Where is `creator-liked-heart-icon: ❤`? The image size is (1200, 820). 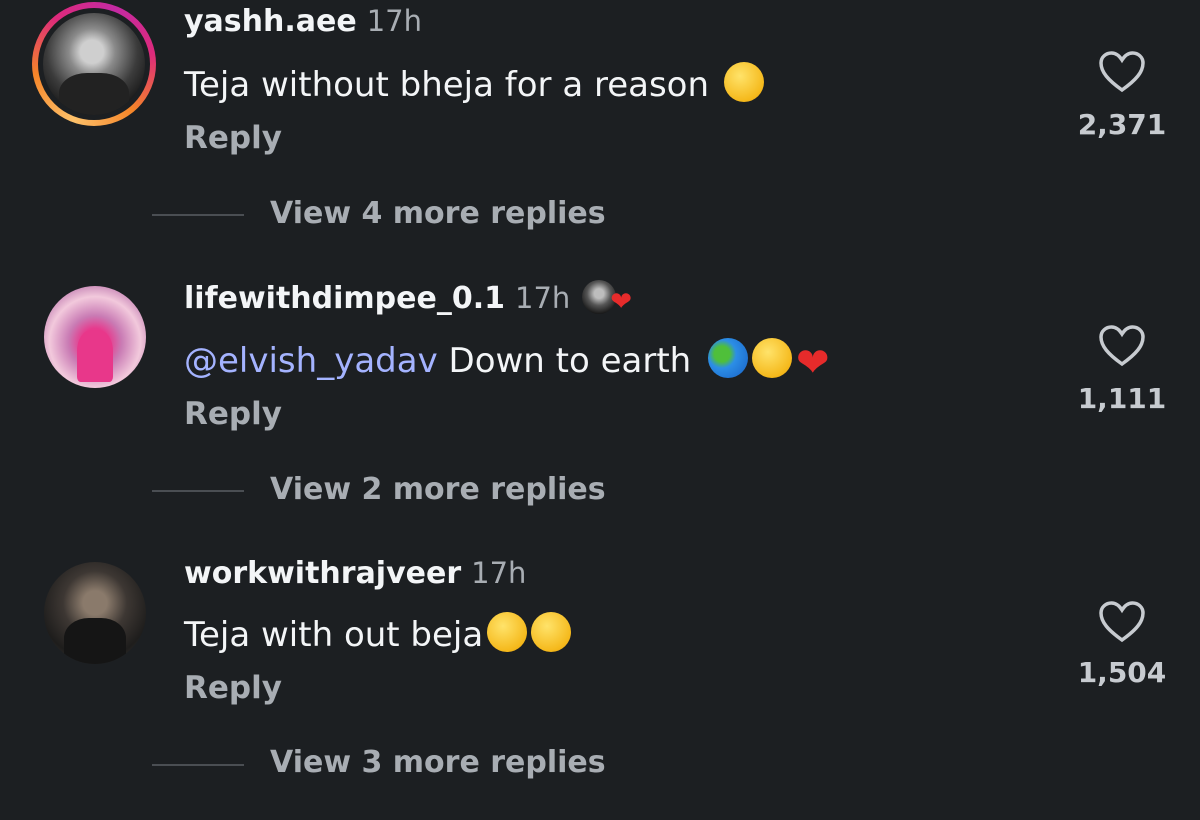
creator-liked-heart-icon: ❤ is located at coordinates (621, 302).